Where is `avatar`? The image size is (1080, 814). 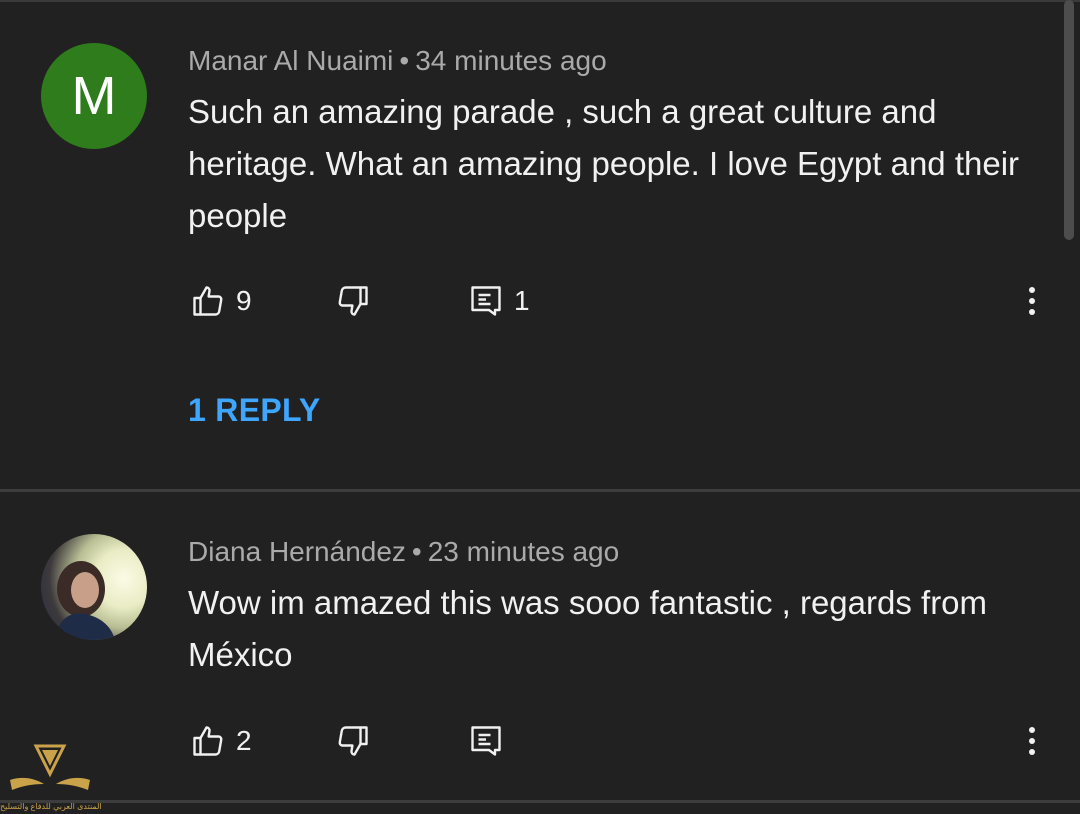 avatar is located at coordinates (94, 587).